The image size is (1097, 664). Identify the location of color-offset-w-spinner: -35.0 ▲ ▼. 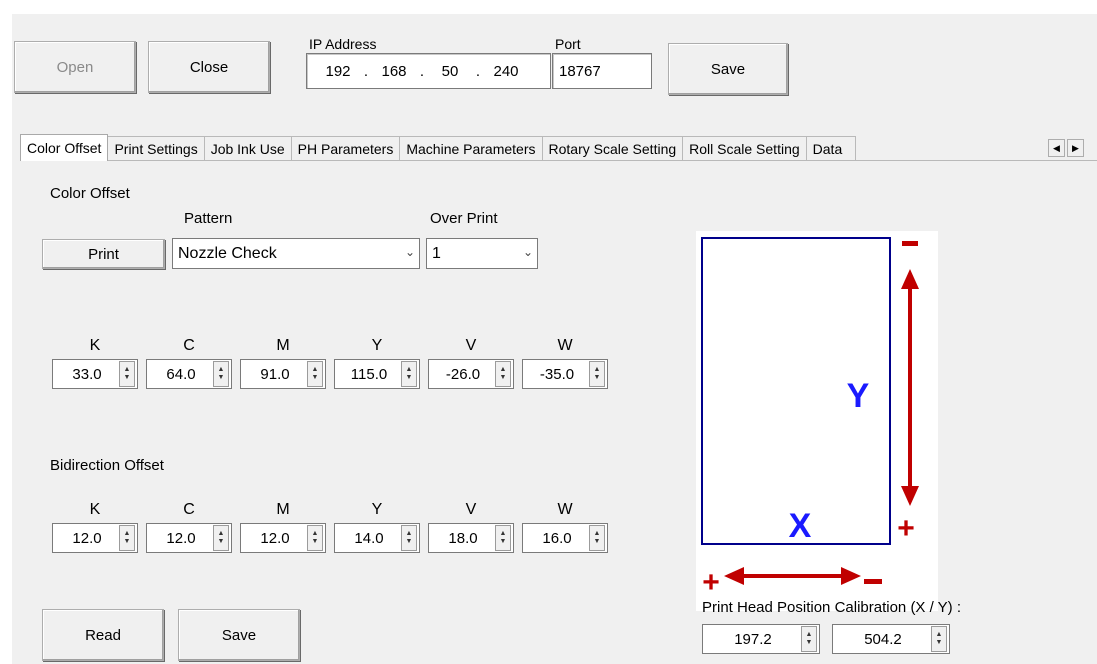
(565, 374).